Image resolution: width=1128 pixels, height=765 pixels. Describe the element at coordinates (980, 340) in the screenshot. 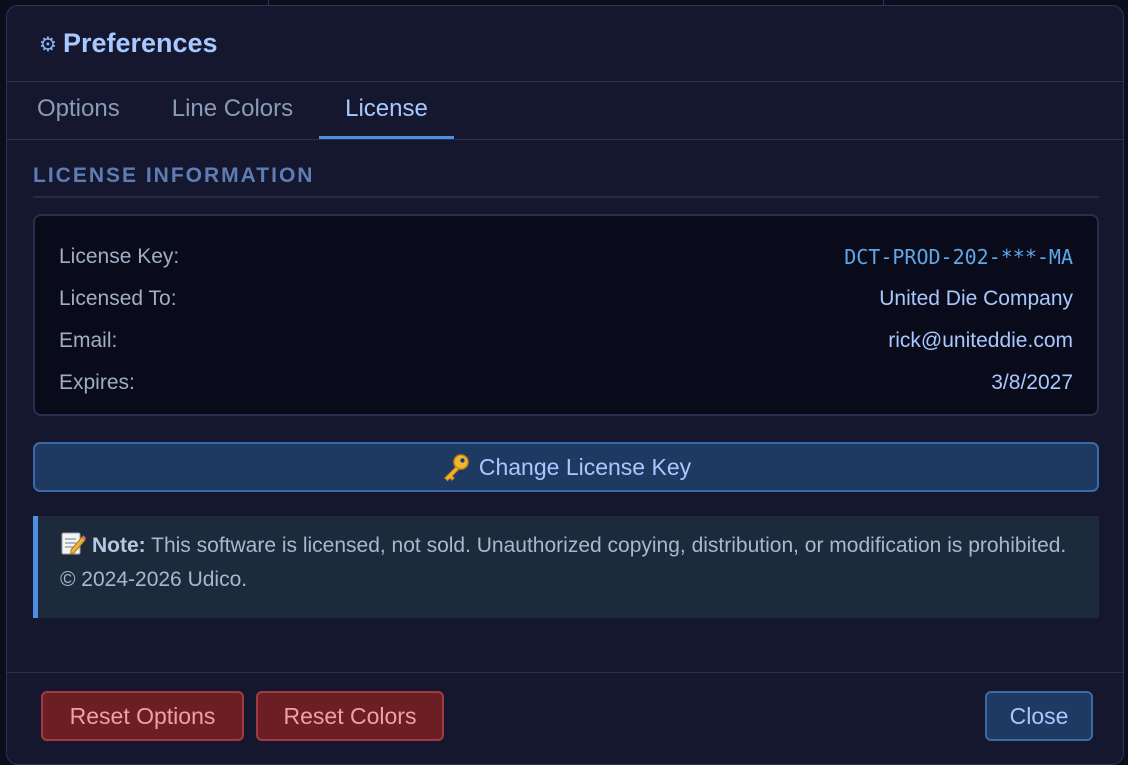

I see `email-value: rick@uniteddie.com` at that location.